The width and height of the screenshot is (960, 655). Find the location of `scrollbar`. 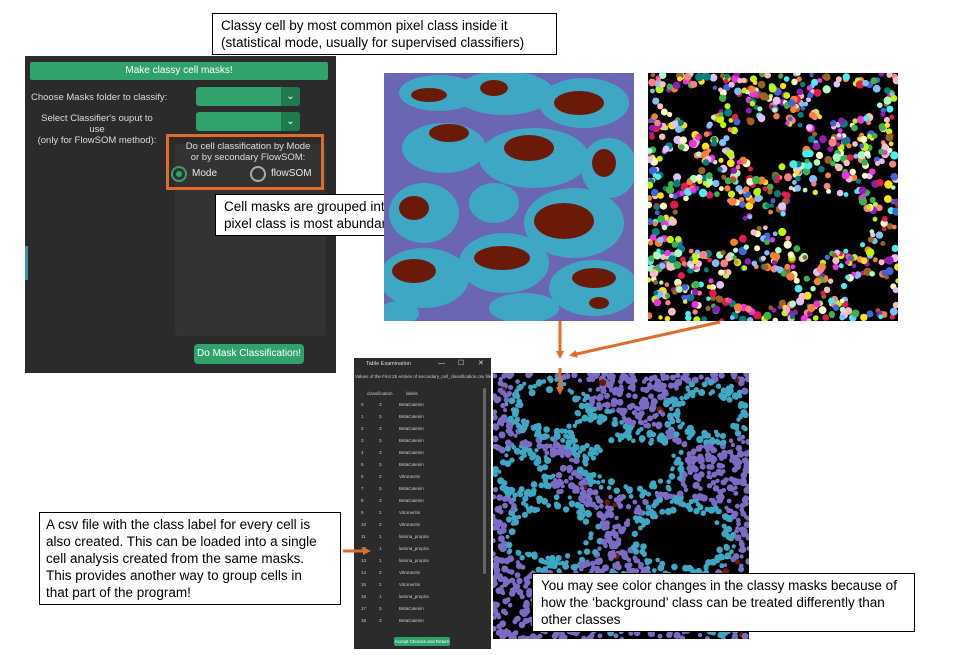

scrollbar is located at coordinates (484, 481).